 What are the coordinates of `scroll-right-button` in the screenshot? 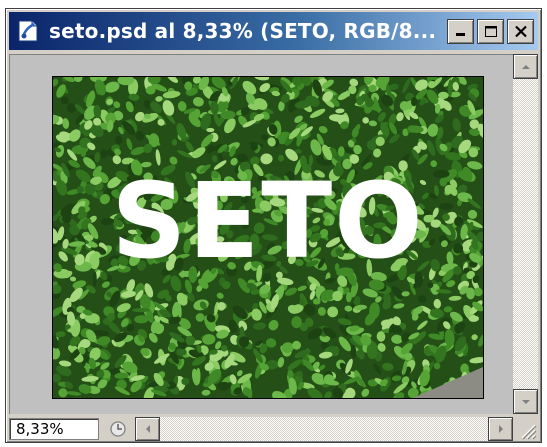 It's located at (500, 429).